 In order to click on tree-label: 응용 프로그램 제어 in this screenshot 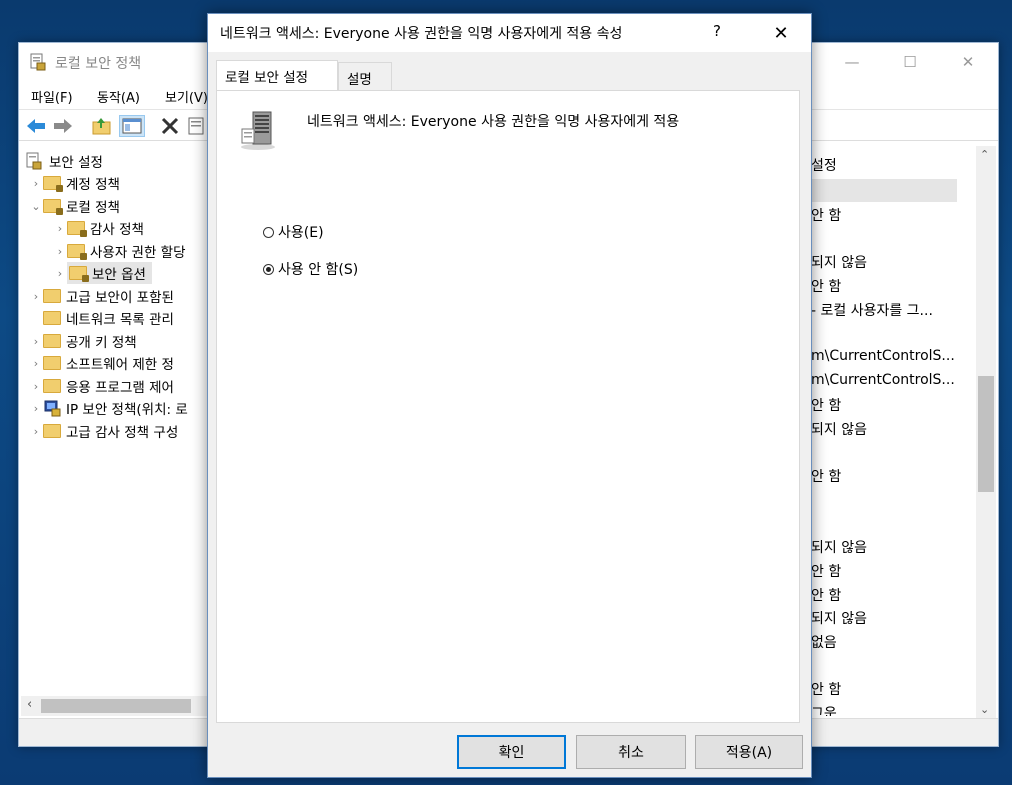, I will do `click(120, 388)`.